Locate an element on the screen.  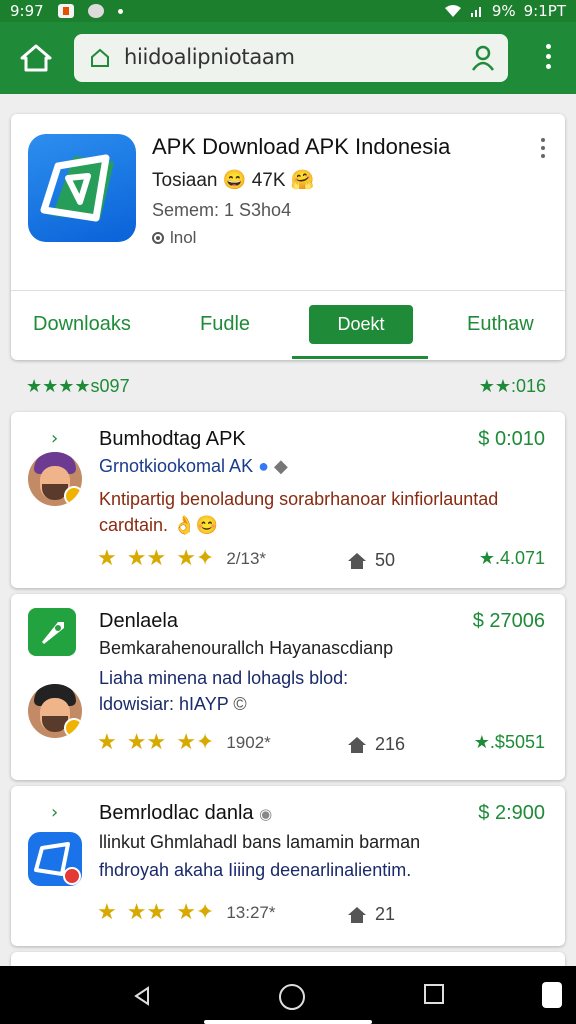
summary-right: ★★:016 is located at coordinates (512, 386).